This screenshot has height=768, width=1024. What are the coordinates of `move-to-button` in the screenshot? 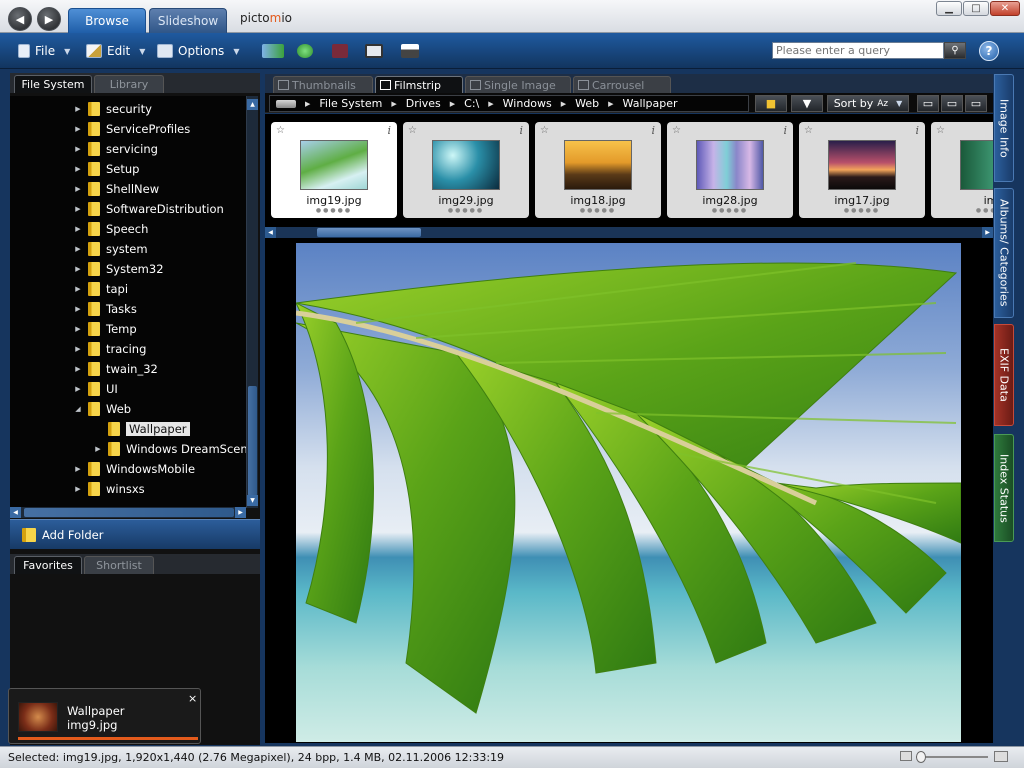 It's located at (273, 51).